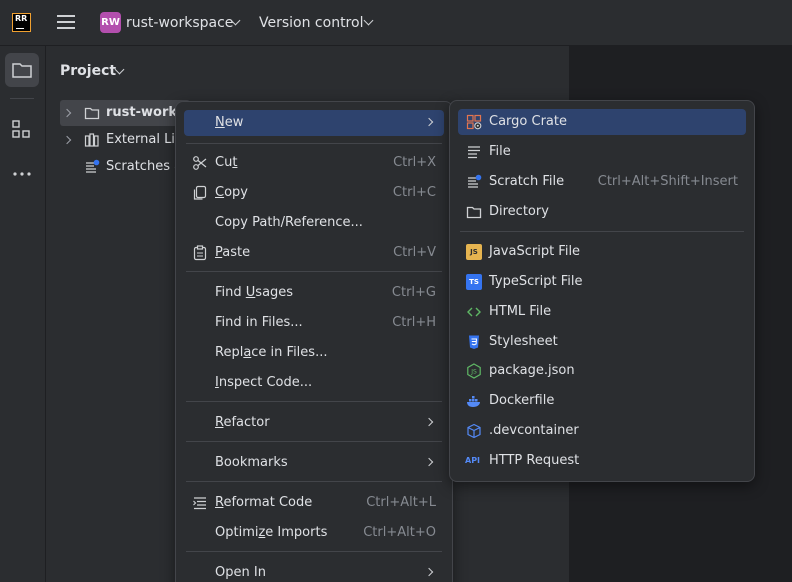  What do you see at coordinates (523, 341) in the screenshot?
I see `menu-item-label: Stylesheet` at bounding box center [523, 341].